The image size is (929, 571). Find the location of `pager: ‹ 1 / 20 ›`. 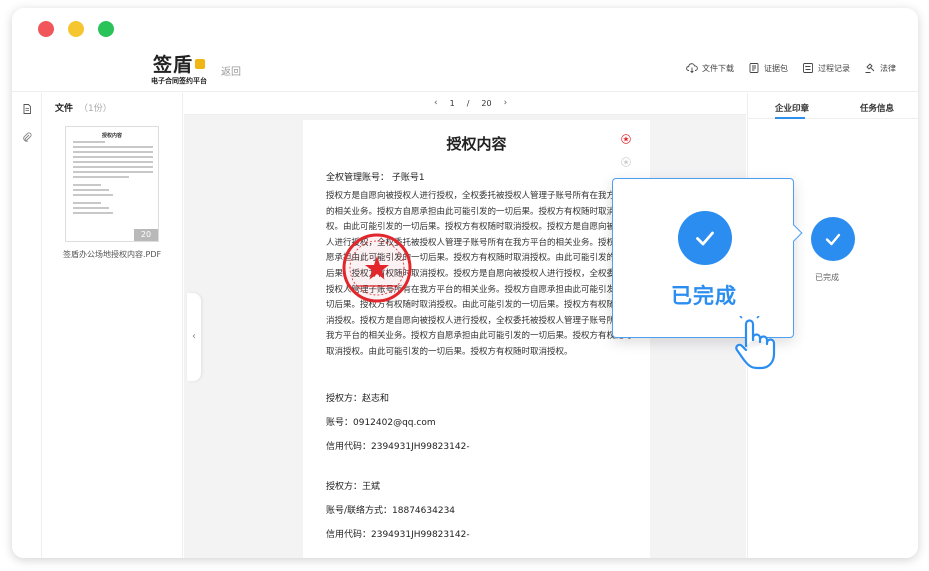

pager: ‹ 1 / 20 › is located at coordinates (470, 103).